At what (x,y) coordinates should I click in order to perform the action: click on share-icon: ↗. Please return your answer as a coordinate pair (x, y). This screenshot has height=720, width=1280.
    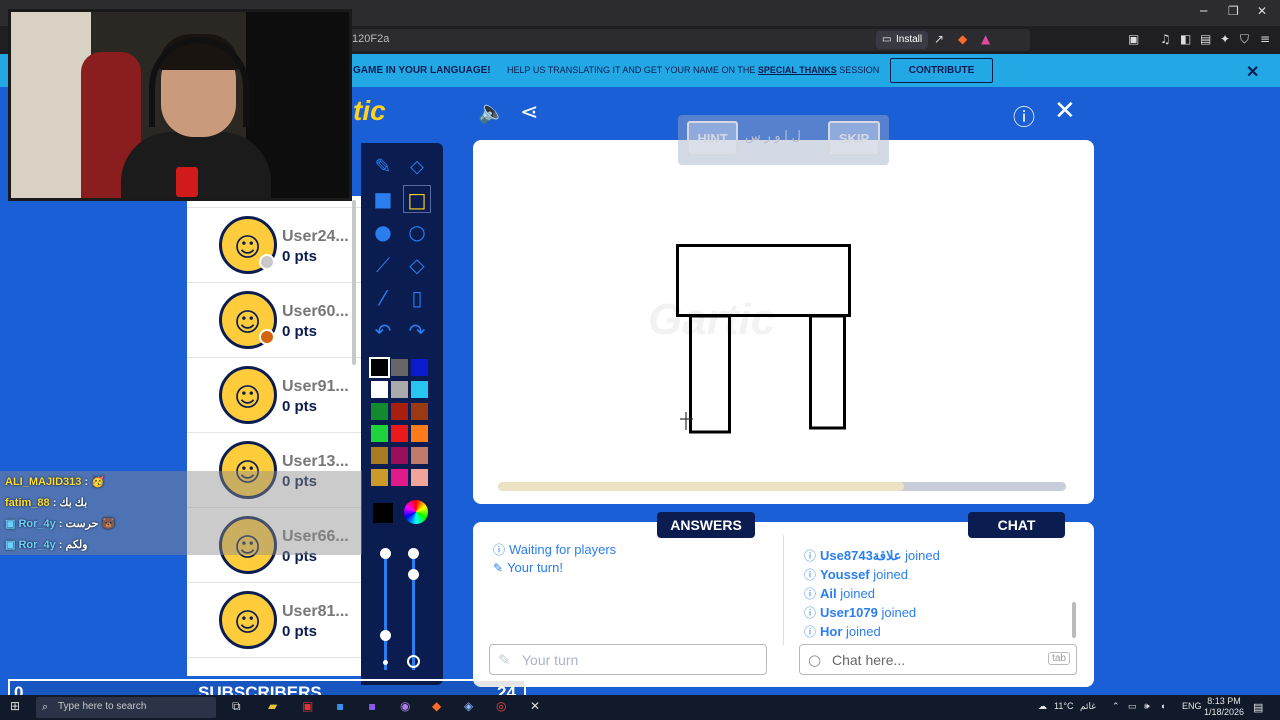
    Looking at the image, I should click on (939, 39).